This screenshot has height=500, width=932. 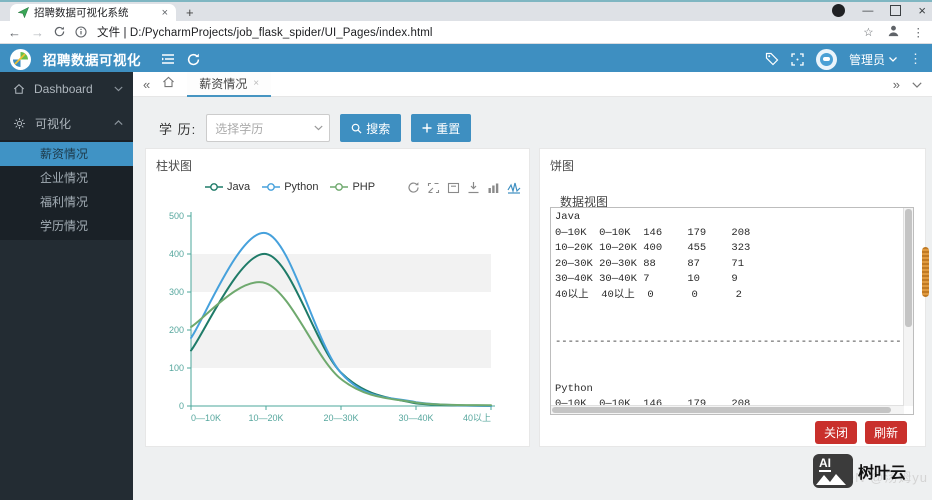 I want to click on page-tab-salary: 薪资情况 ×, so click(x=229, y=84).